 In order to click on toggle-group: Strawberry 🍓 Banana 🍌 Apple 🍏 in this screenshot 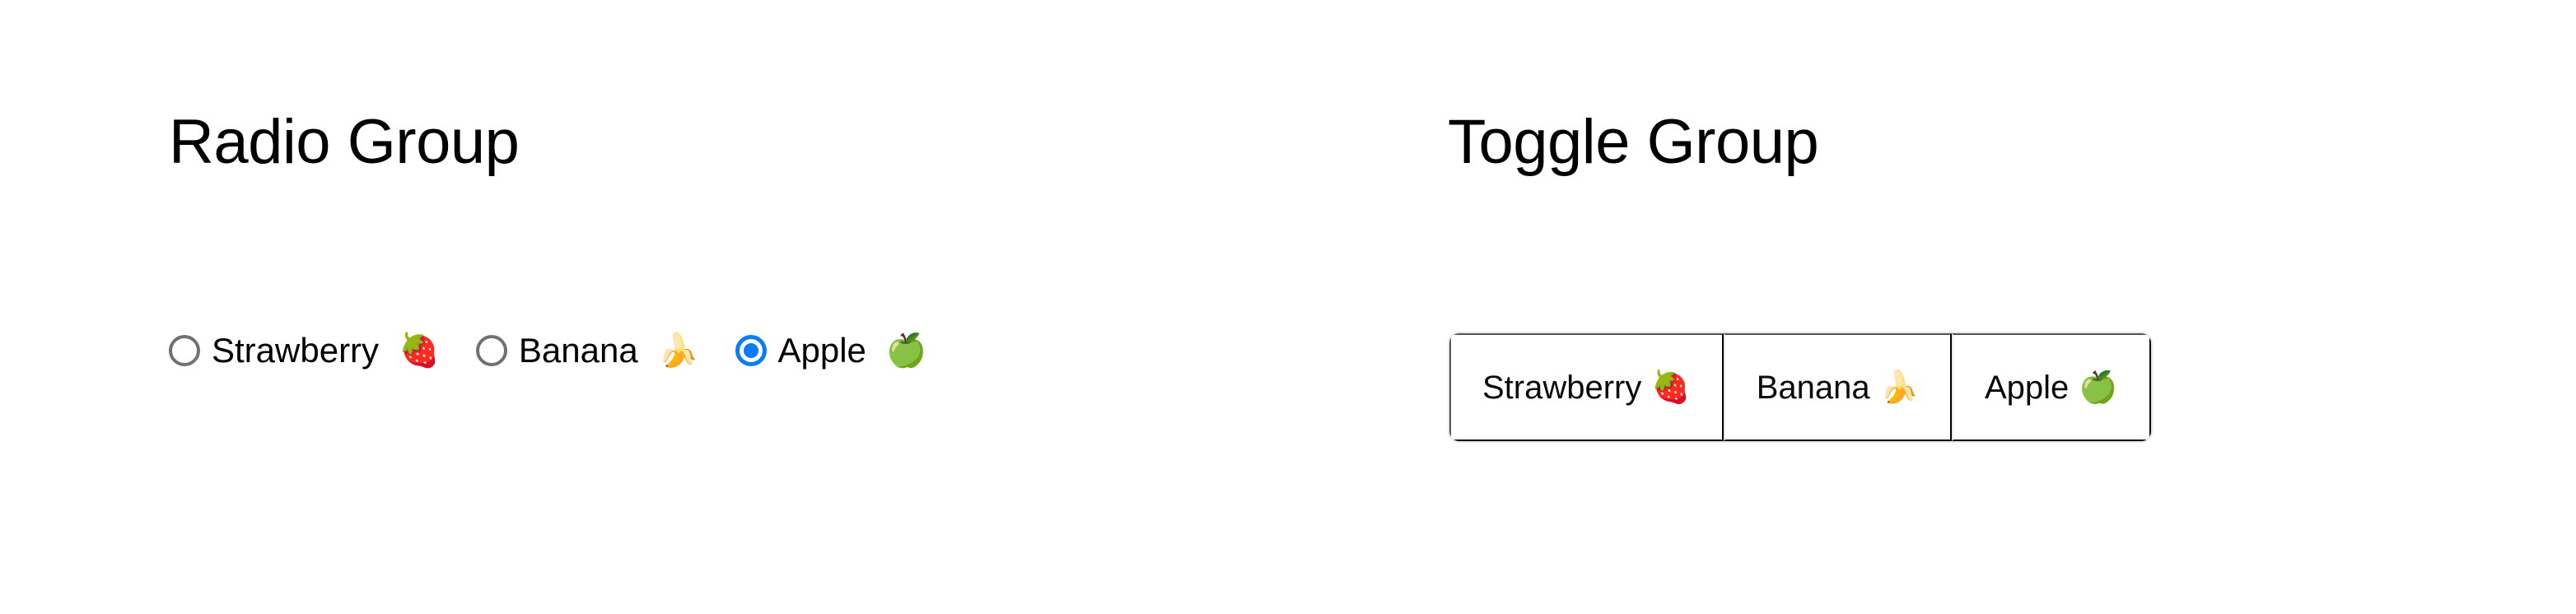, I will do `click(1800, 387)`.